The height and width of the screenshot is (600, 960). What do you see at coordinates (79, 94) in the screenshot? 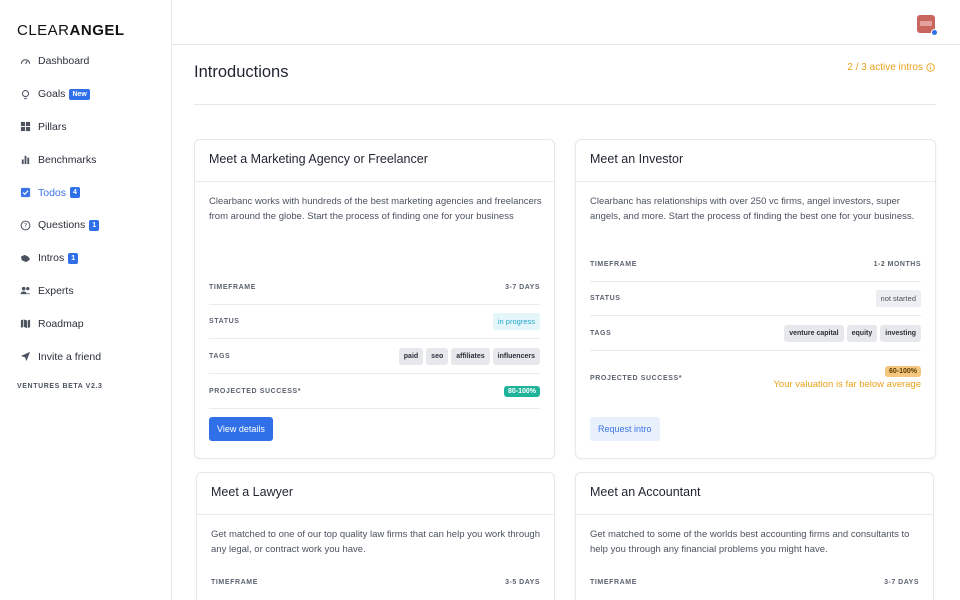
I see `new-badge: New` at bounding box center [79, 94].